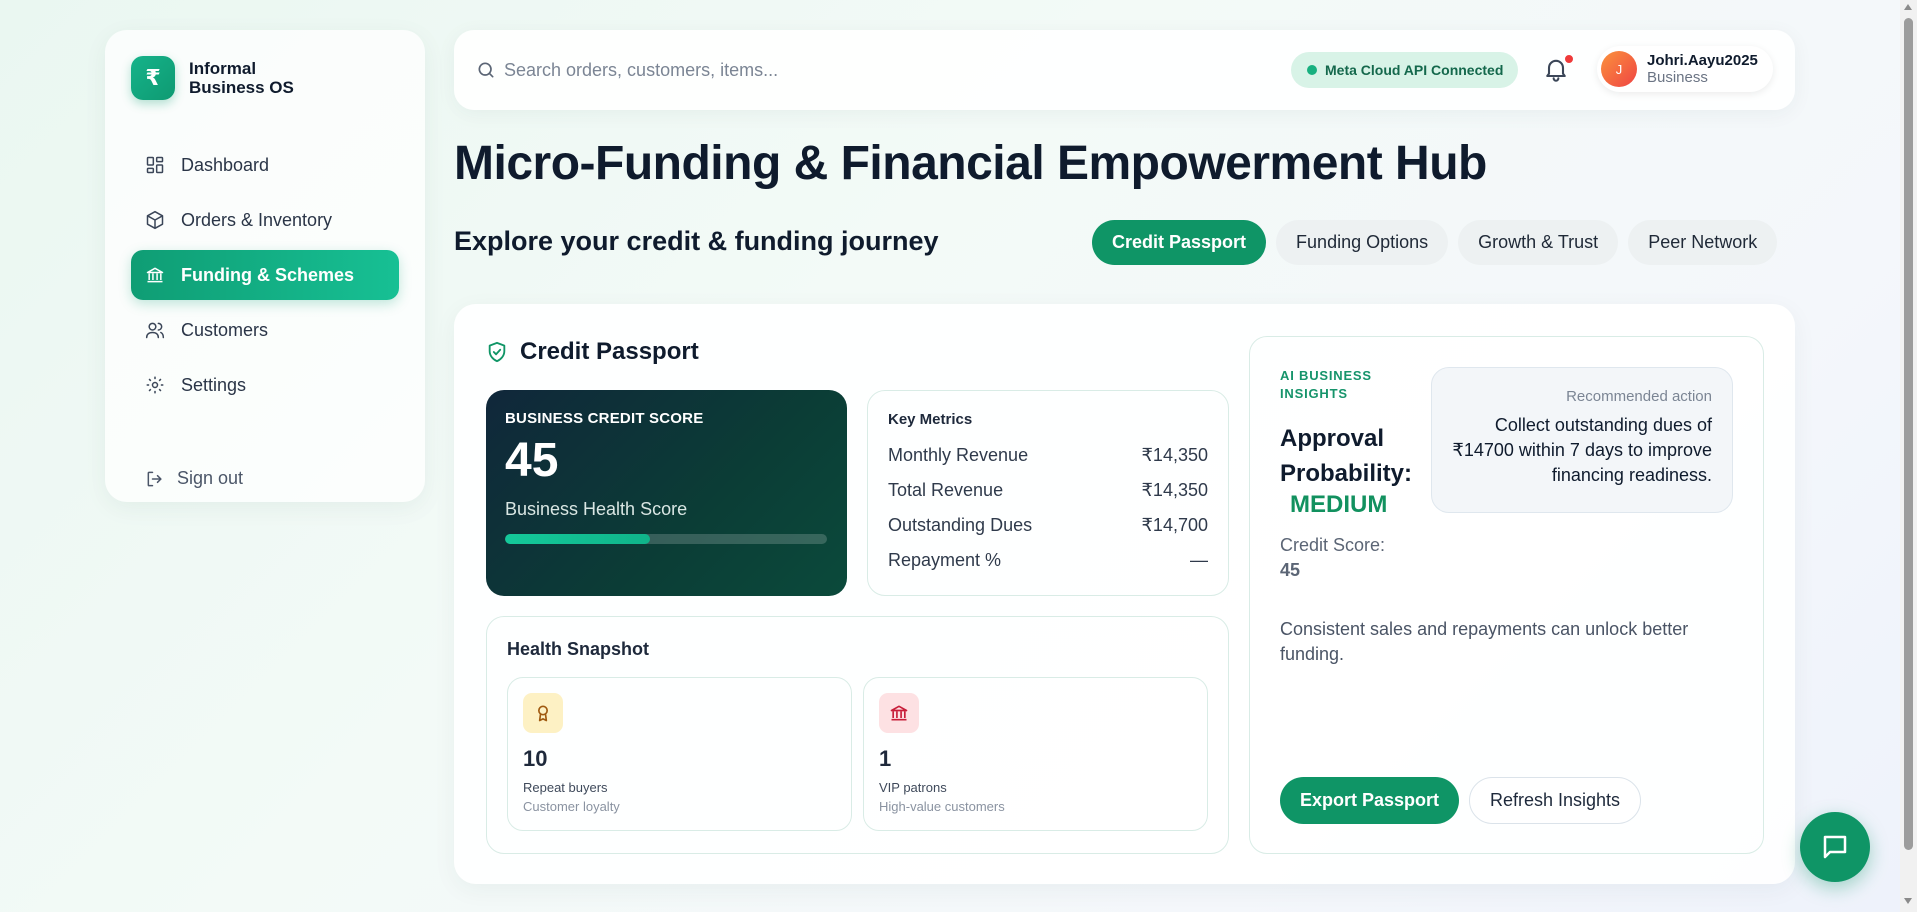 This screenshot has width=1917, height=912. Describe the element at coordinates (945, 560) in the screenshot. I see `metric-label: Repayment %` at that location.